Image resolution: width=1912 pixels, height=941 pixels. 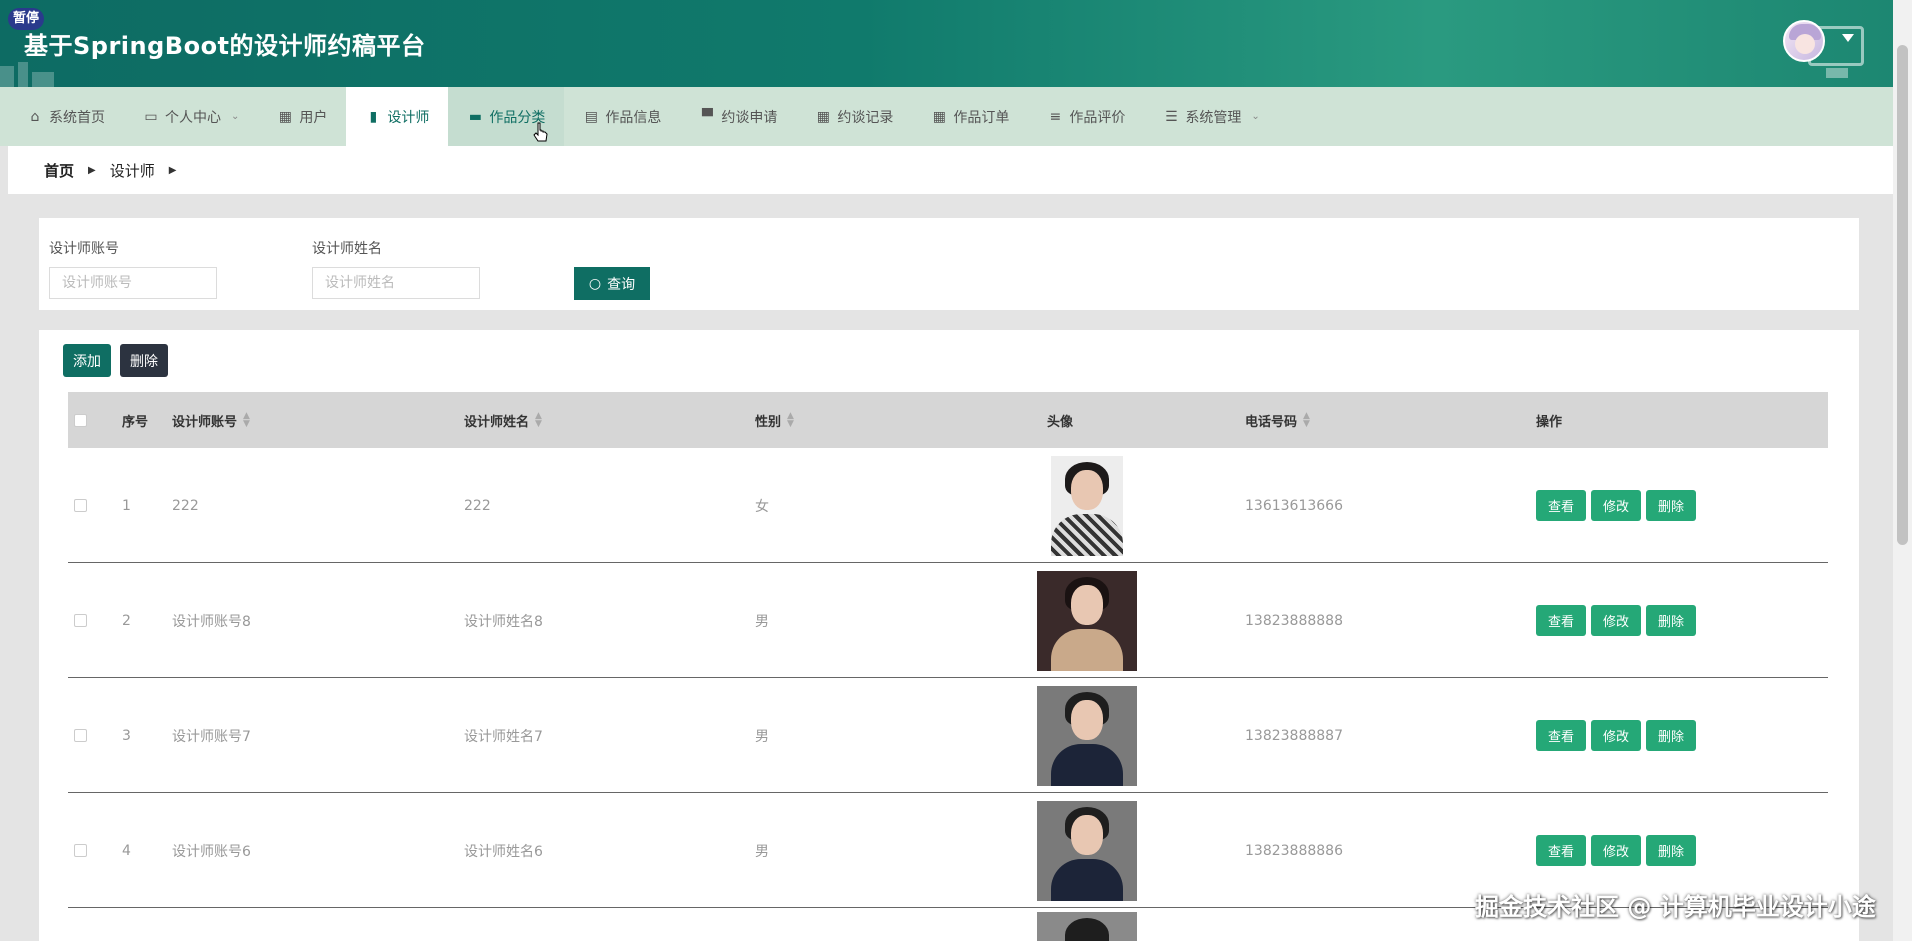 What do you see at coordinates (503, 736) in the screenshot?
I see `cell-name: 设计师姓名7` at bounding box center [503, 736].